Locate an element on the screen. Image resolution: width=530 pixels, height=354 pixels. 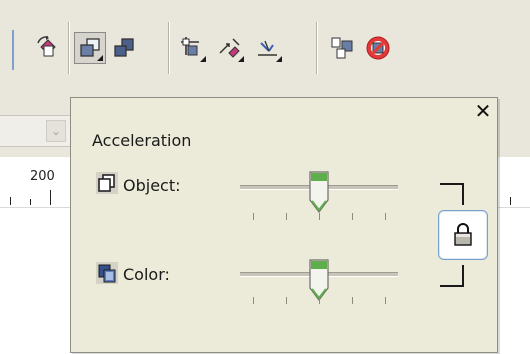
color-slider-thumb is located at coordinates (319, 280).